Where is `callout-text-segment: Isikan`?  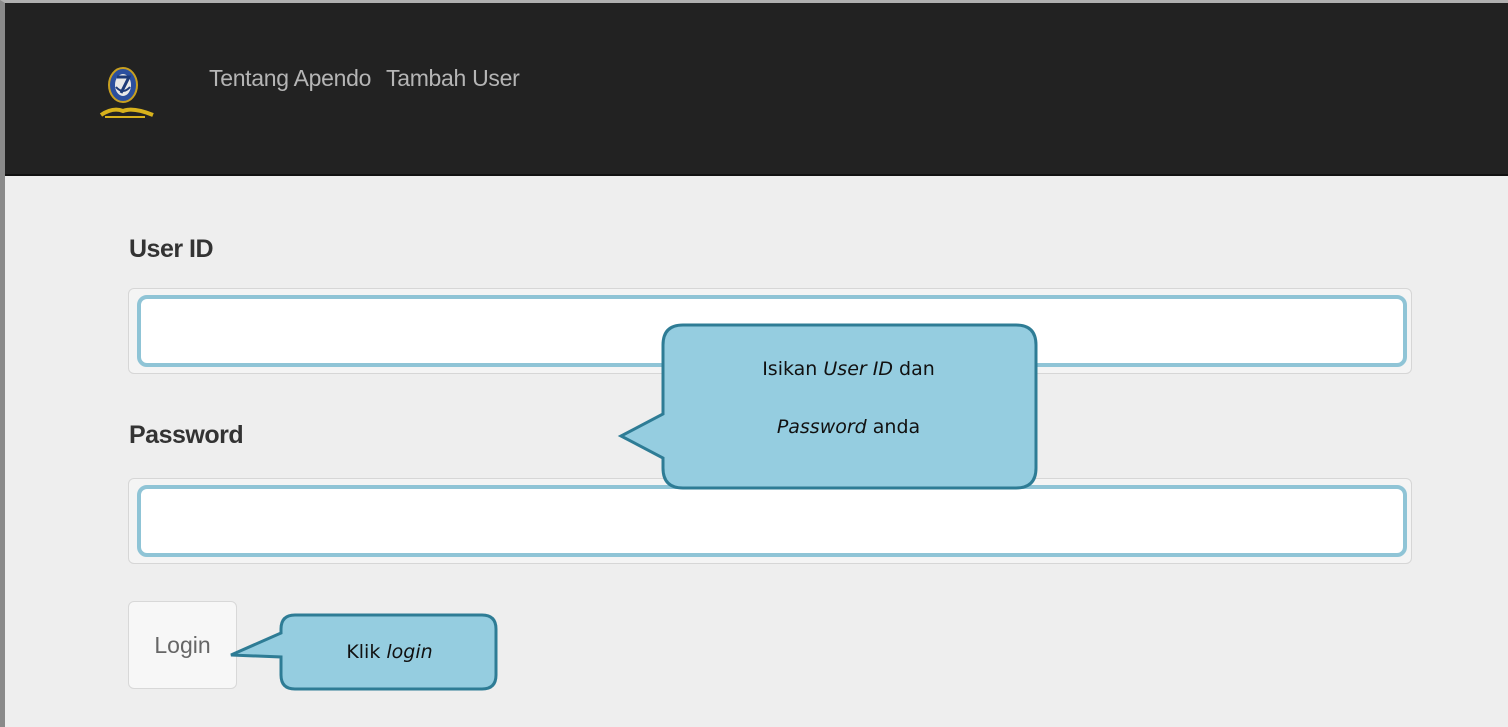 callout-text-segment: Isikan is located at coordinates (793, 369).